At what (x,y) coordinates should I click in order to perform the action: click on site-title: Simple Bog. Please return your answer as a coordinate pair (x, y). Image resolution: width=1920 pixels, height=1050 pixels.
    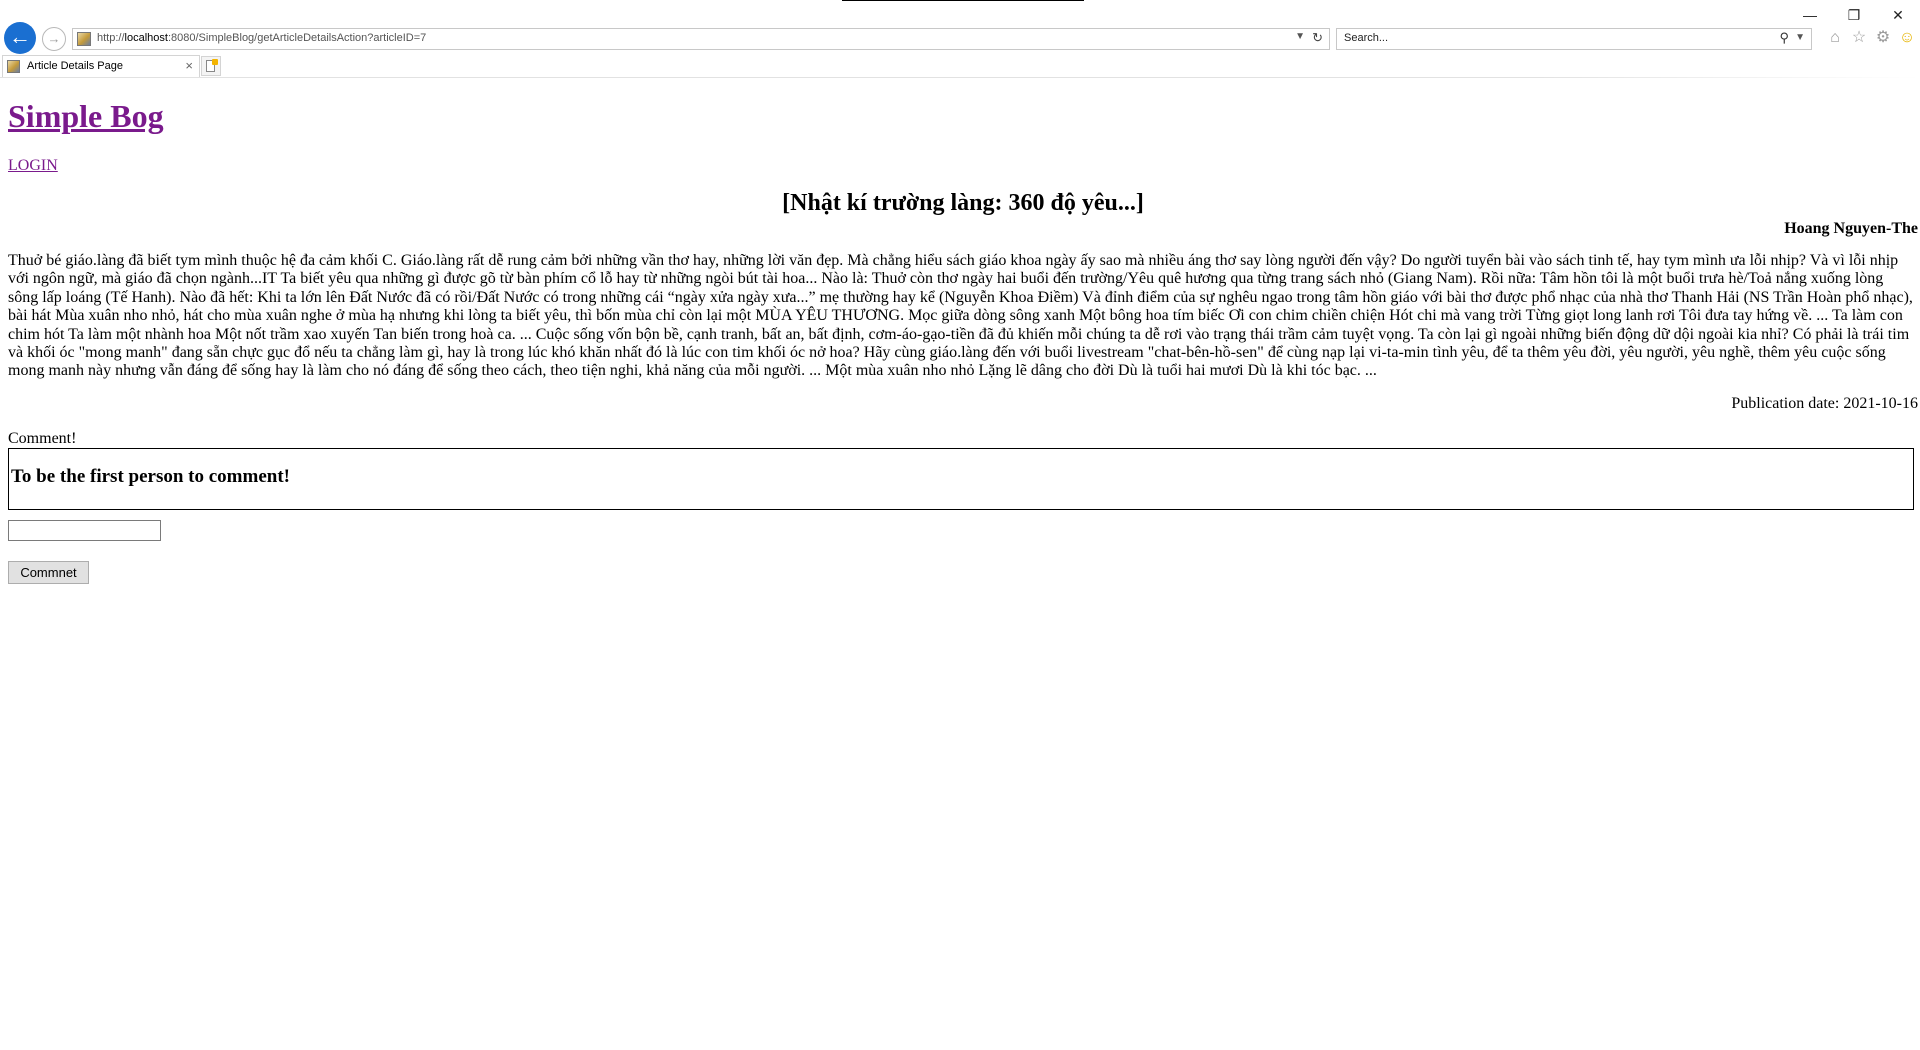
    Looking at the image, I should click on (86, 116).